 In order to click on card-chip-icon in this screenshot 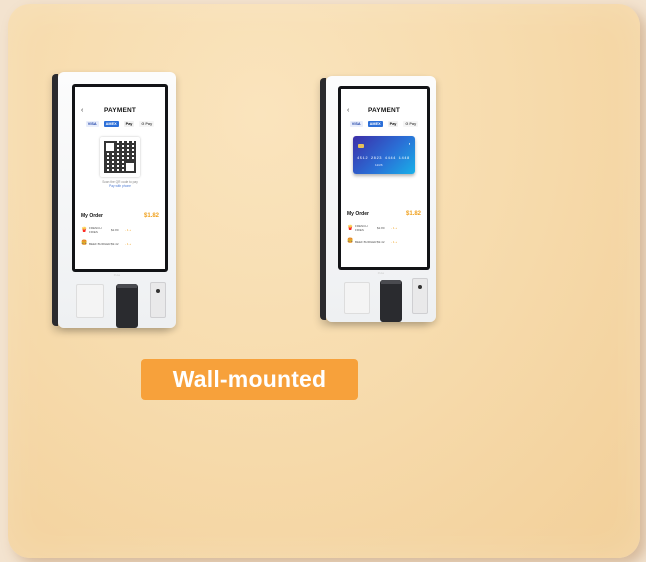, I will do `click(361, 146)`.